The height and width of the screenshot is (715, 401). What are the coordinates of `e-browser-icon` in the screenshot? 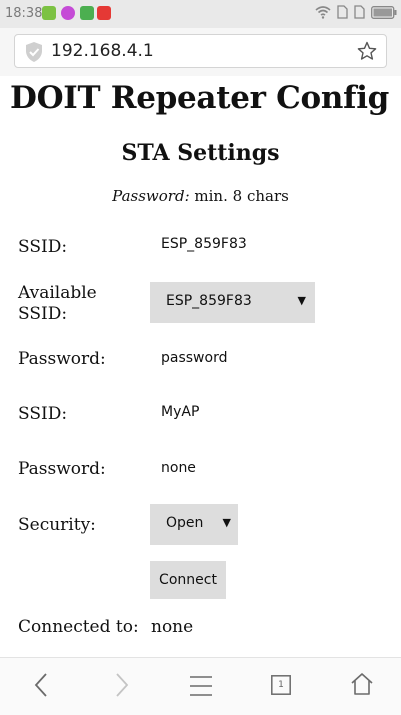 It's located at (68, 13).